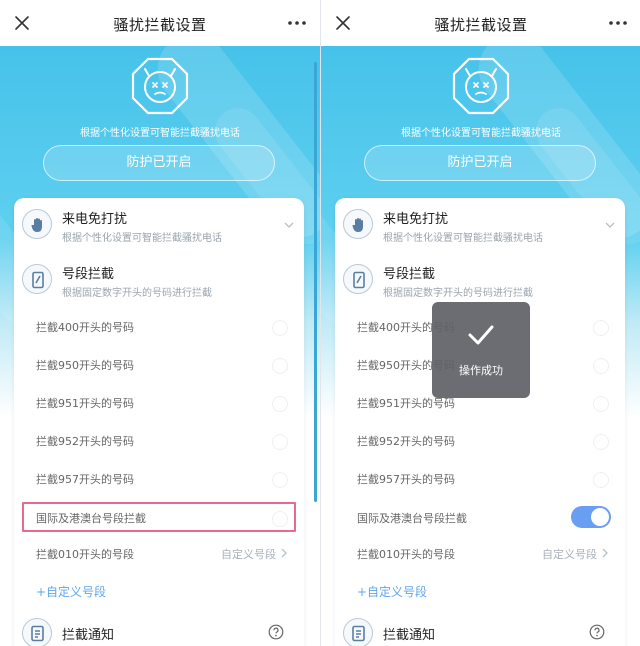 The width and height of the screenshot is (640, 646). Describe the element at coordinates (481, 370) in the screenshot. I see `toast-message: 操作成功` at that location.